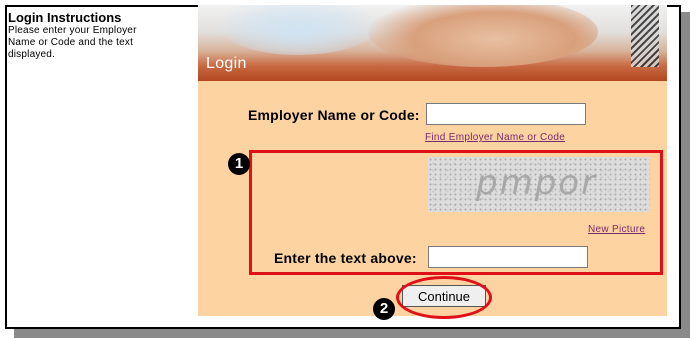 The width and height of the screenshot is (696, 339). I want to click on banner-photo-arm, so click(483, 36).